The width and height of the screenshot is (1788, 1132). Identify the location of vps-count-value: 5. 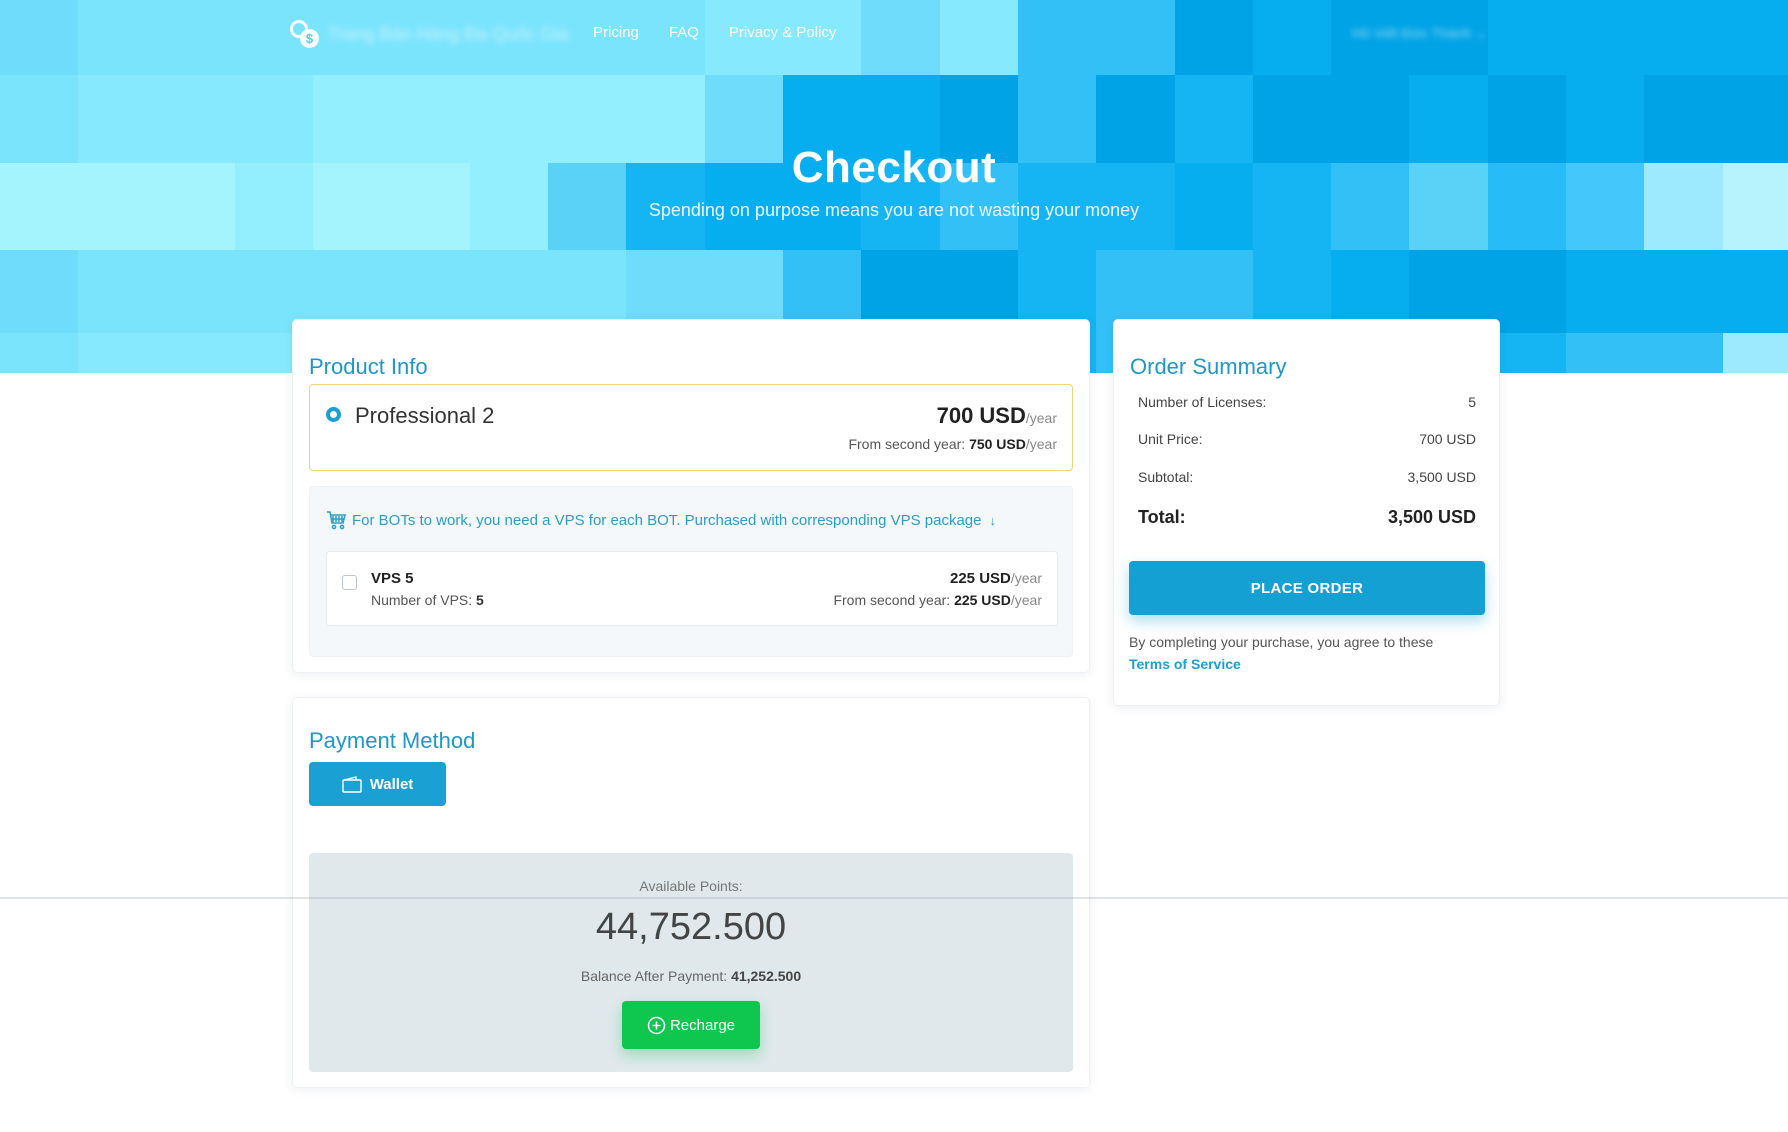
(480, 600).